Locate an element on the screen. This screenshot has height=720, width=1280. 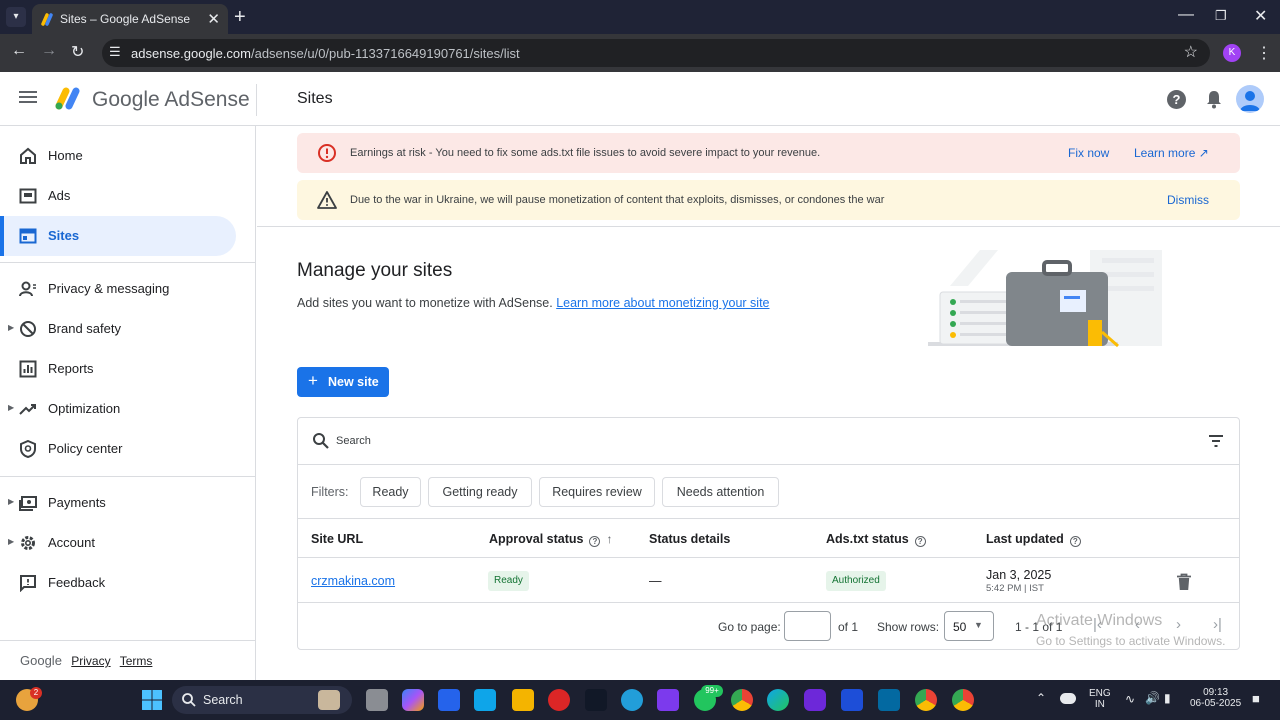
sidebar-item-privacy-messaging: Privacy & messaging is located at coordinates (118, 289).